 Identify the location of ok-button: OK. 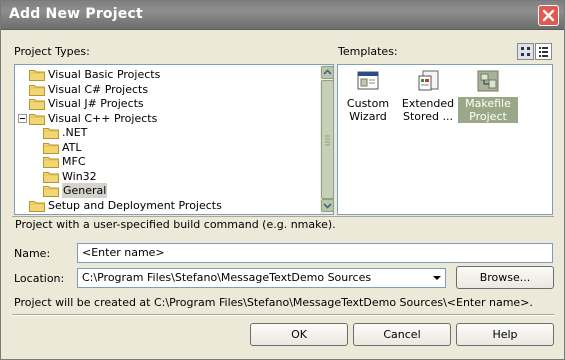
(299, 334).